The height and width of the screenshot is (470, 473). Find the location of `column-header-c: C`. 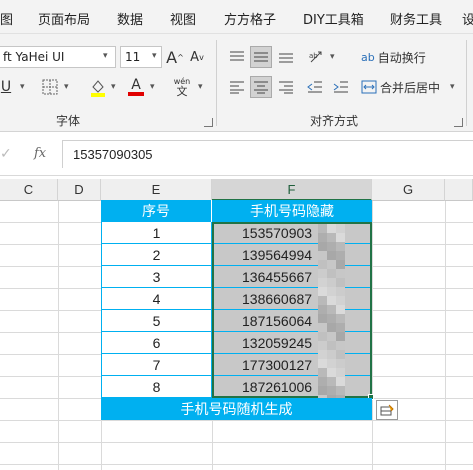

column-header-c: C is located at coordinates (29, 190).